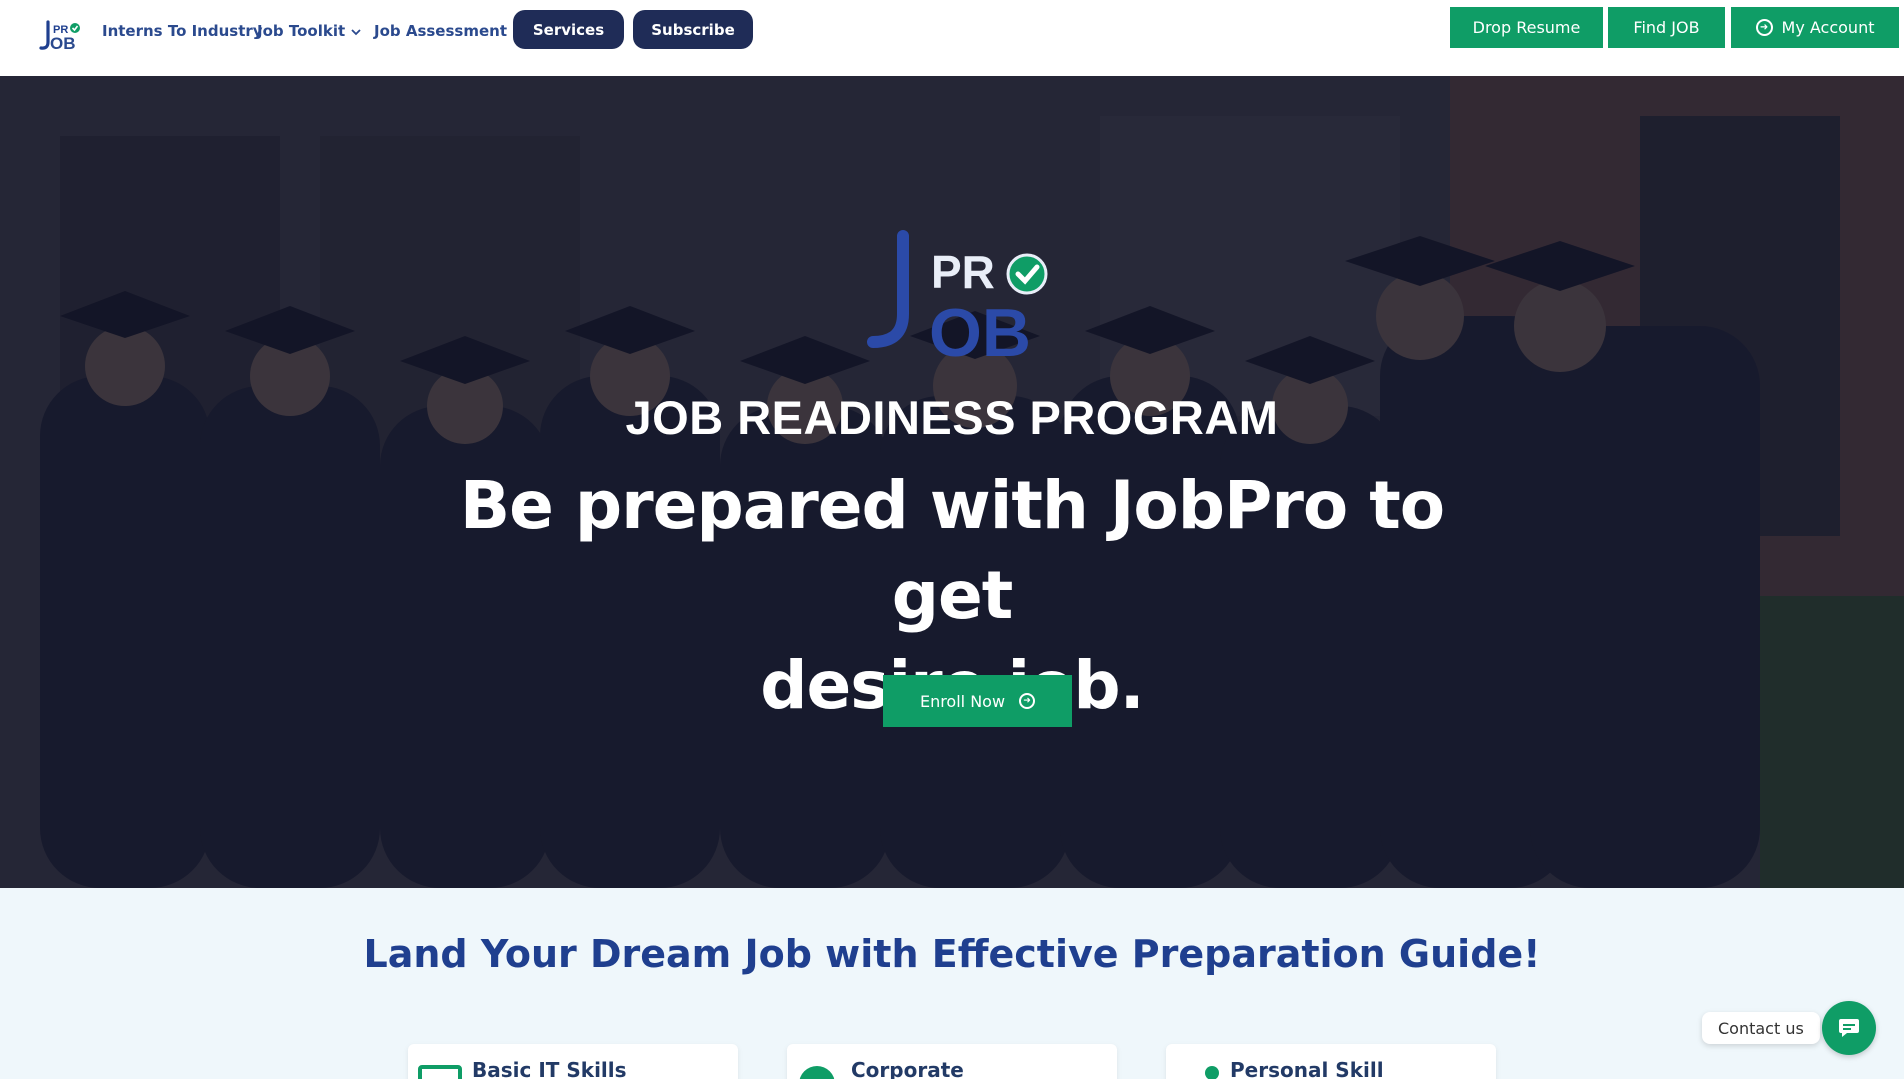  I want to click on contact-us-label: Contact us, so click(1761, 1028).